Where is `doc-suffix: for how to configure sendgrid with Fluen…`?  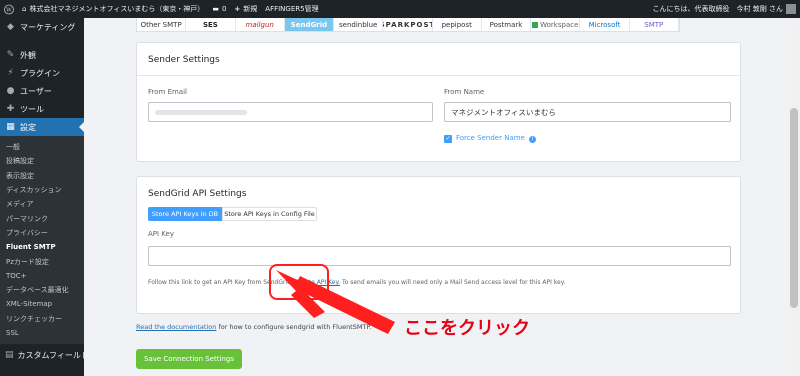
doc-suffix: for how to configure sendgrid with Fluen… is located at coordinates (294, 327).